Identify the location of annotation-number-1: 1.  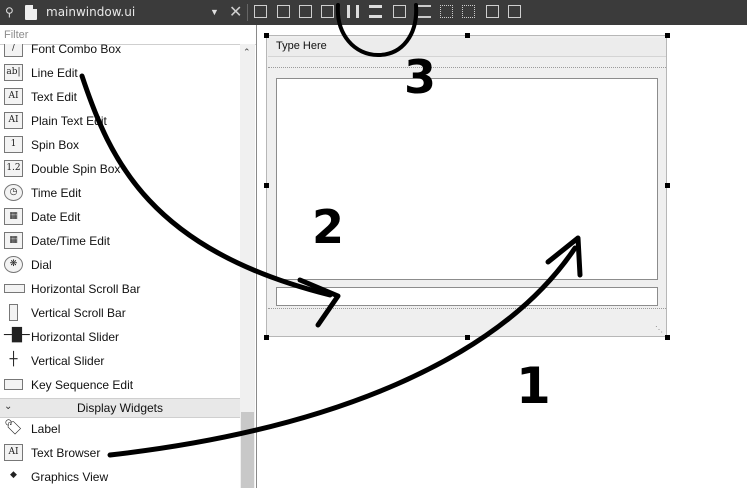
(533, 386).